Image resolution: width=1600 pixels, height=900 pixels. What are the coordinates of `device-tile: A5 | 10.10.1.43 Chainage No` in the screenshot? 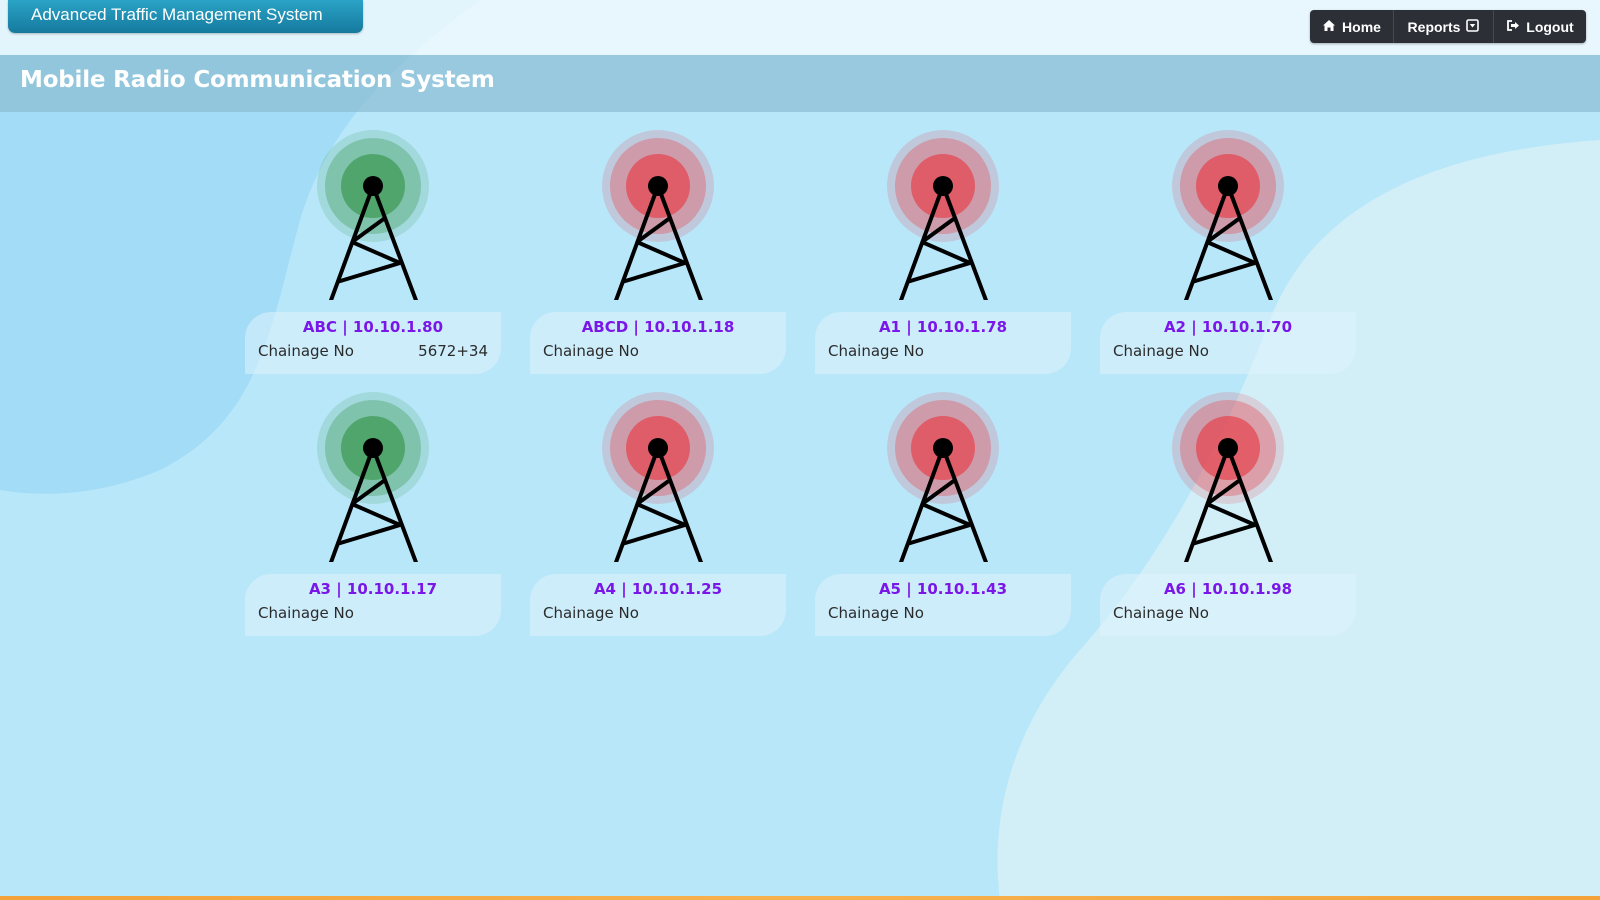 It's located at (943, 505).